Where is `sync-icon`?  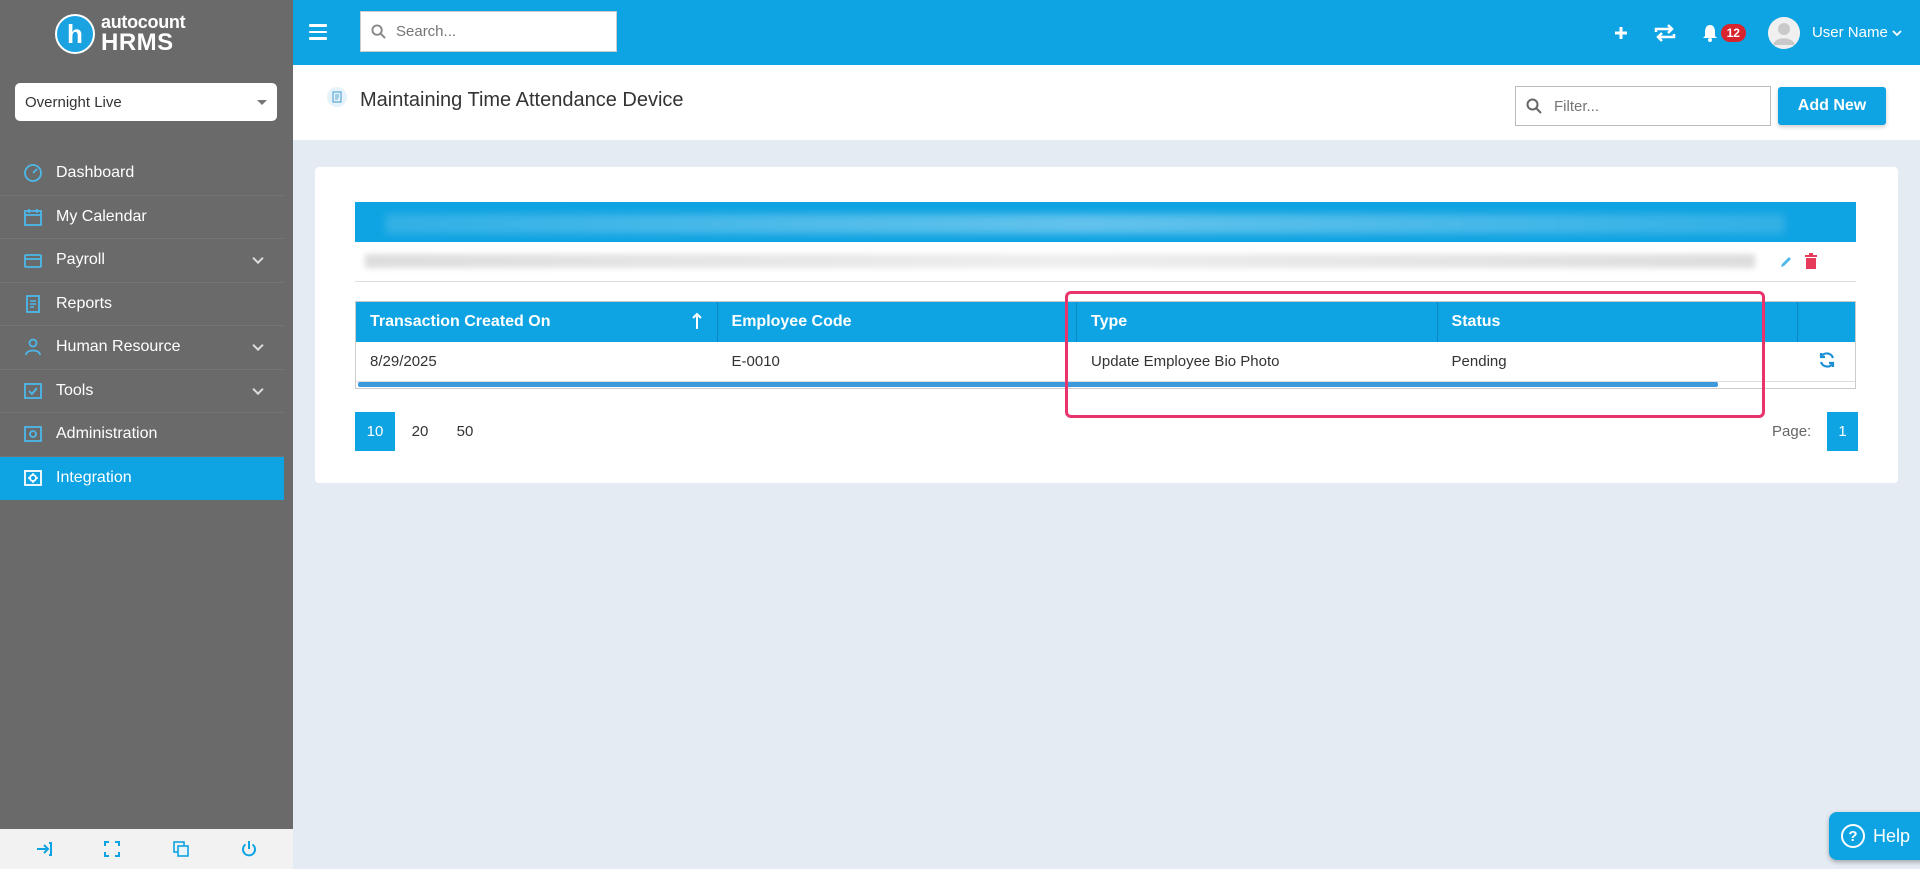
sync-icon is located at coordinates (1665, 33).